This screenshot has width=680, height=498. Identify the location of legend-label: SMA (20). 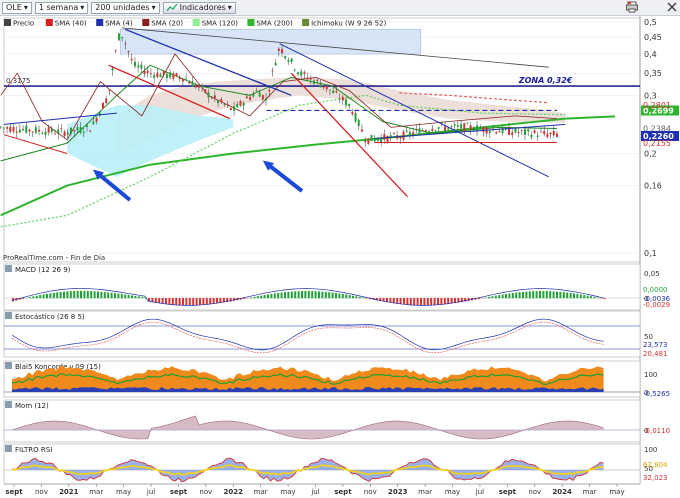
(167, 24).